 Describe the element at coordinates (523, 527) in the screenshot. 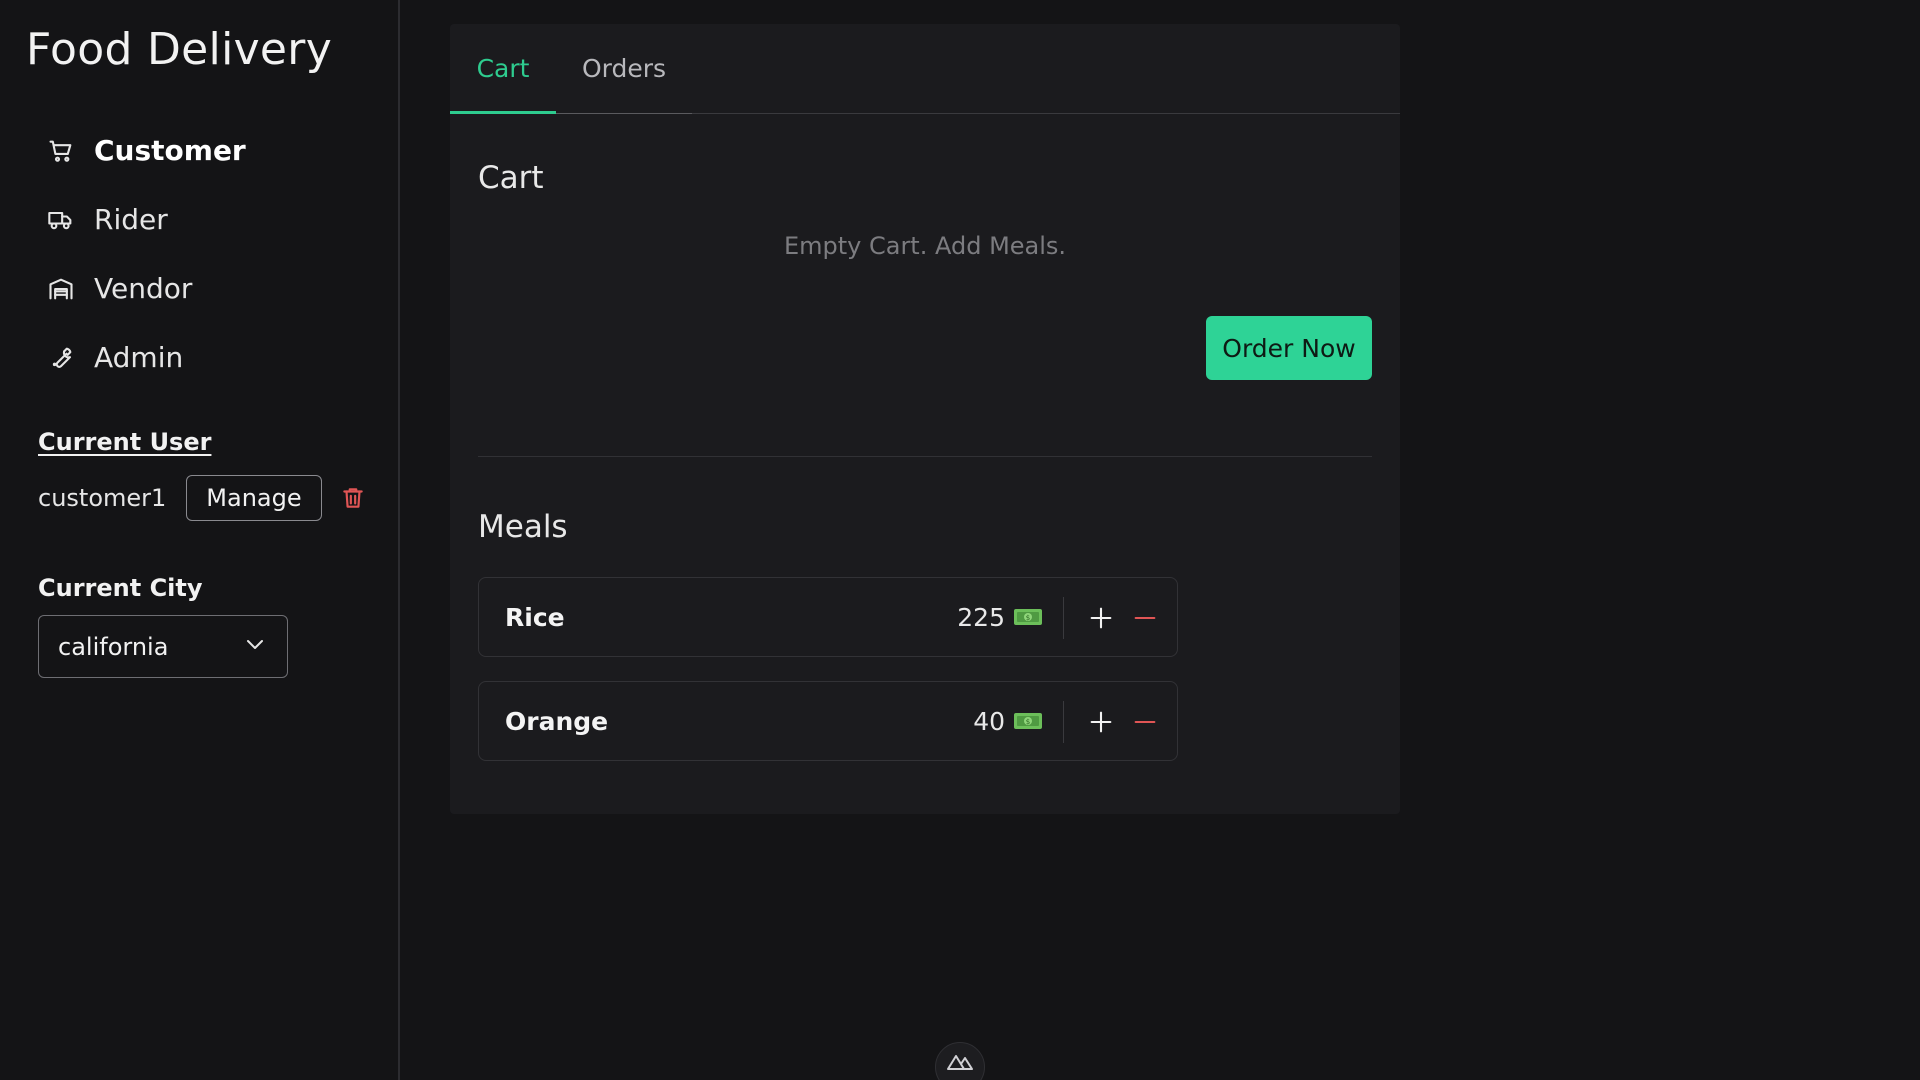

I see `meals-heading: Meals` at that location.